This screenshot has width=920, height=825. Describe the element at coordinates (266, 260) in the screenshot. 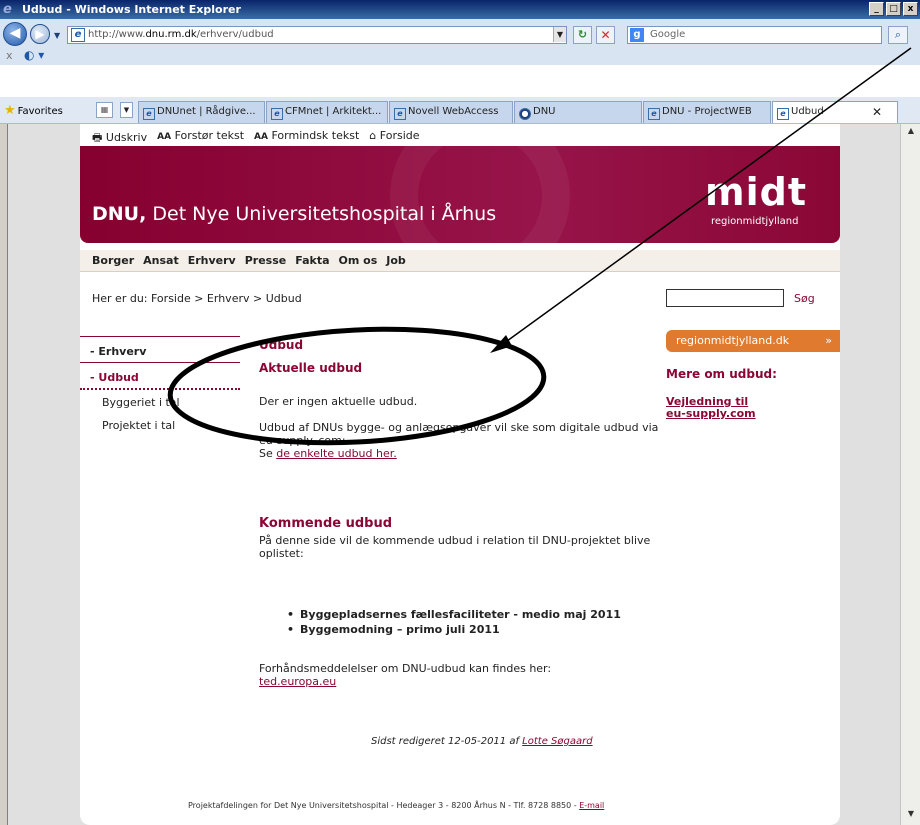

I see `nav-presse: Presse` at that location.